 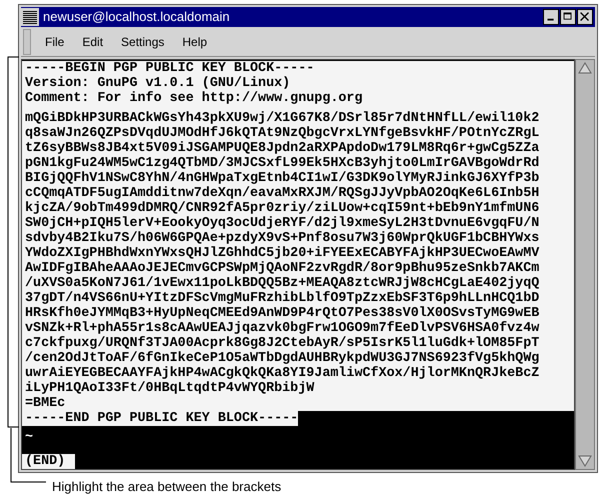 What do you see at coordinates (137, 17) in the screenshot?
I see `window-title: newuser@localhost.localdomain` at bounding box center [137, 17].